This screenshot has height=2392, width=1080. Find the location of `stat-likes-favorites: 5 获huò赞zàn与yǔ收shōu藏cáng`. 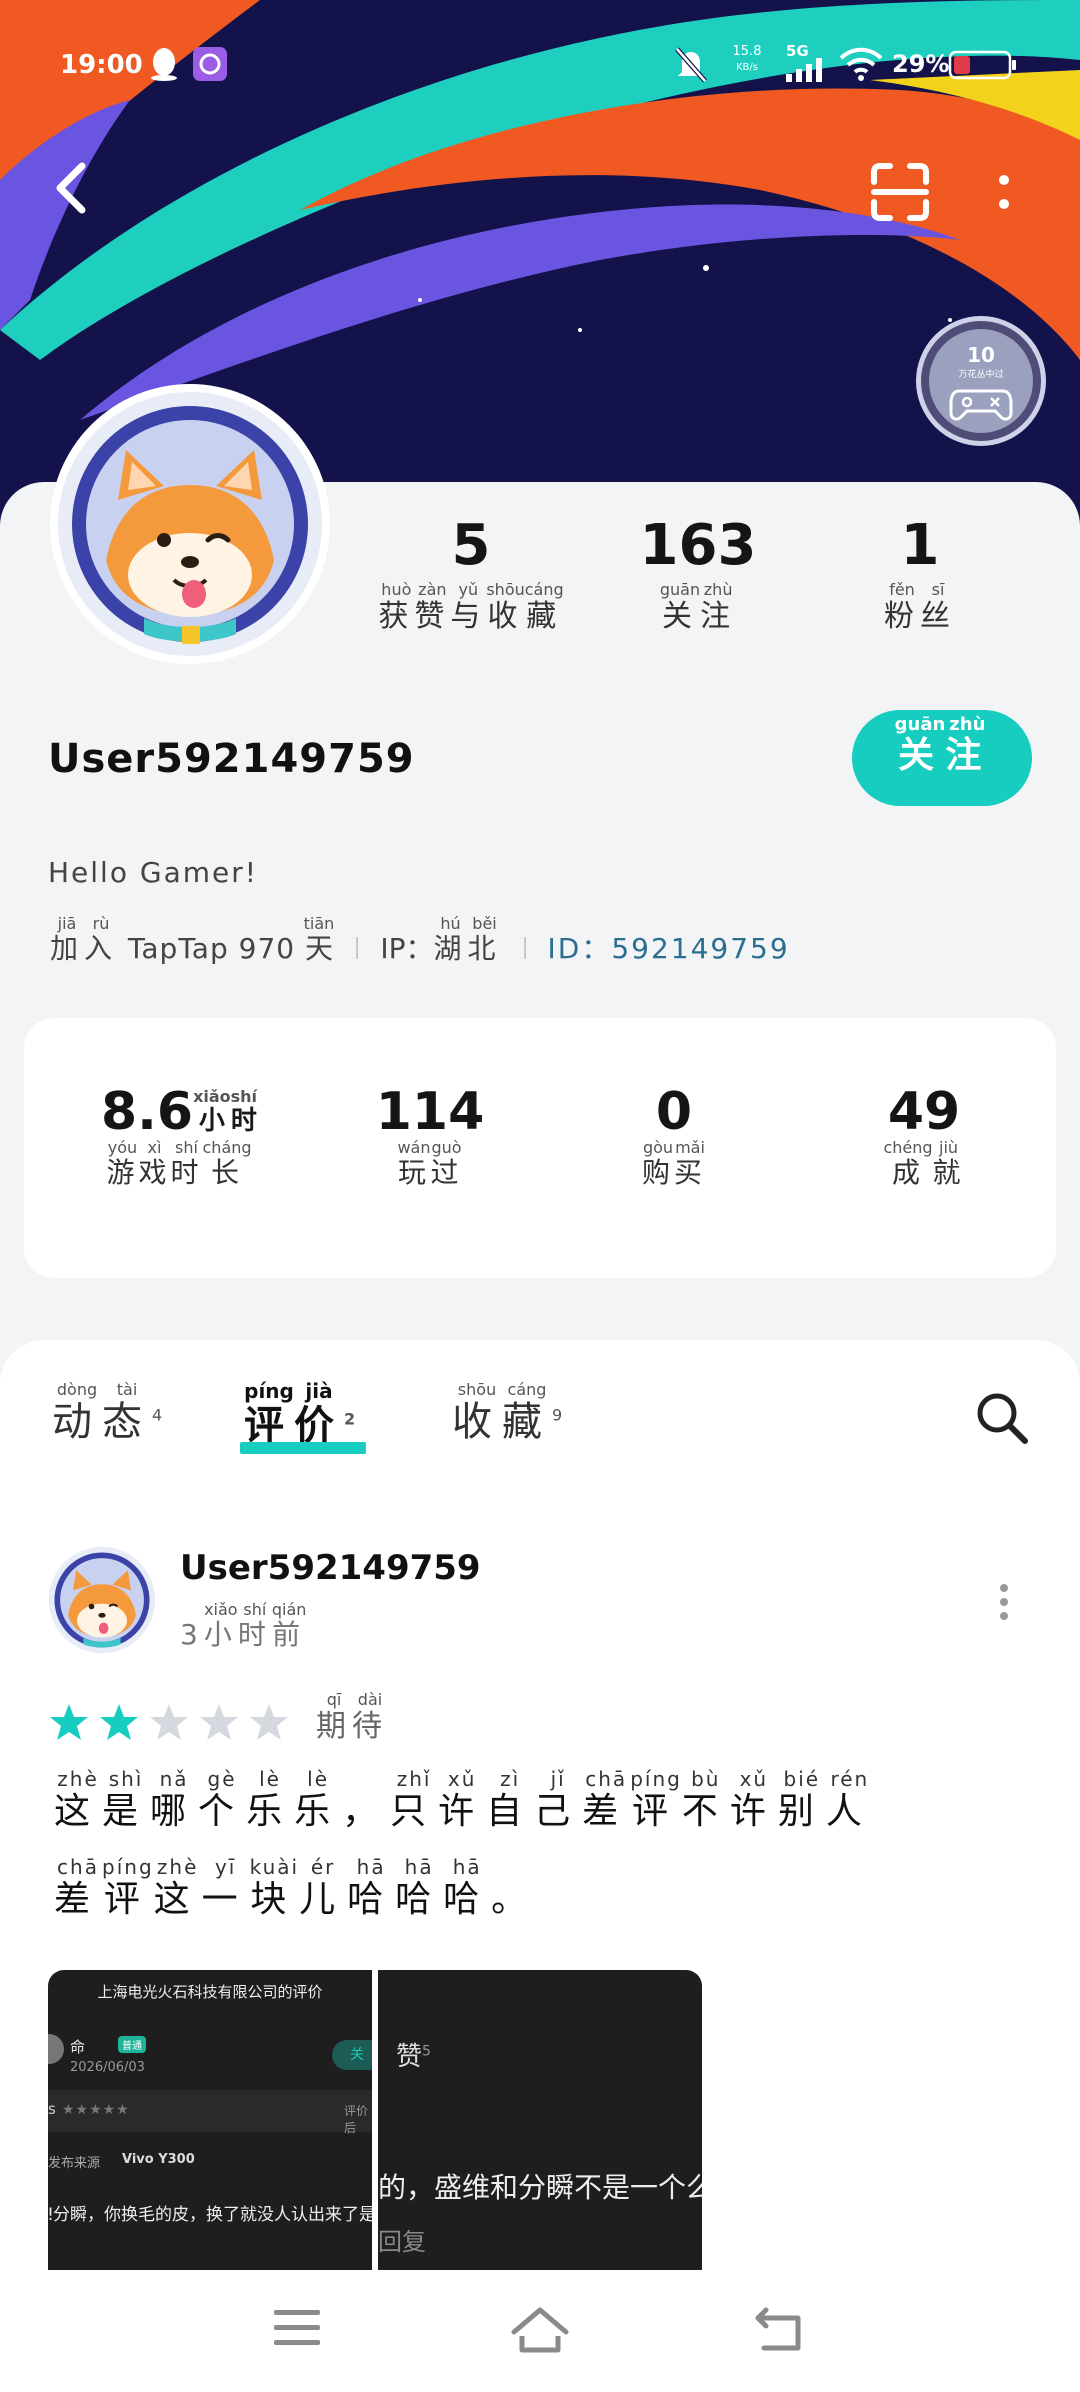

stat-likes-favorites: 5 获huò赞zàn与yǔ收shōu藏cáng is located at coordinates (471, 574).